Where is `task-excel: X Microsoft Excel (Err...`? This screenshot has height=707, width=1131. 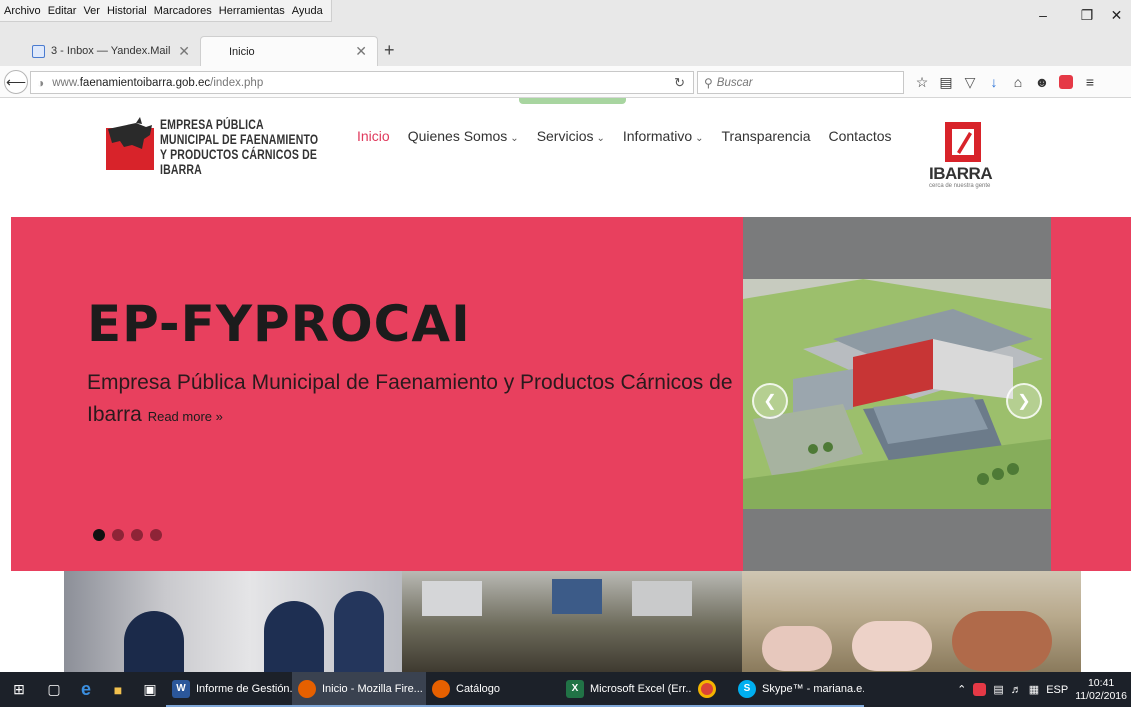
task-excel: X Microsoft Excel (Err... is located at coordinates (626, 689).